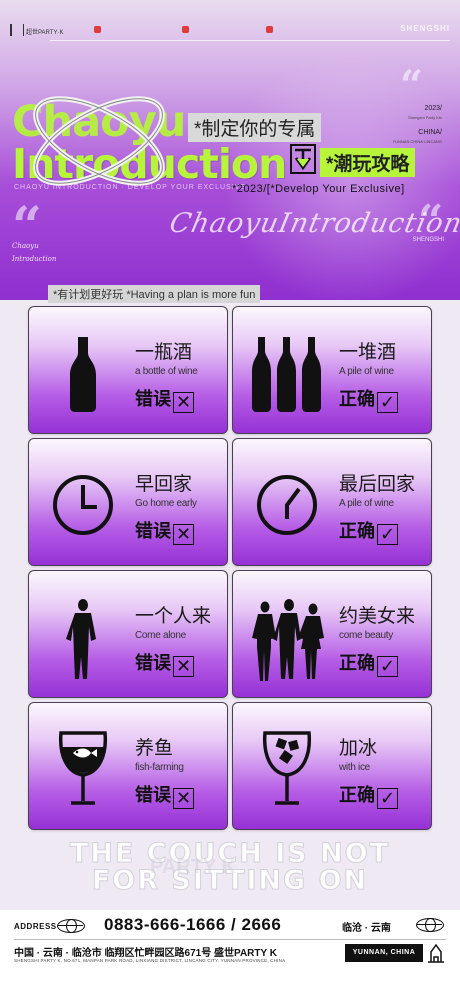 The height and width of the screenshot is (995, 460). Describe the element at coordinates (303, 159) in the screenshot. I see `down-arrow-icon` at that location.